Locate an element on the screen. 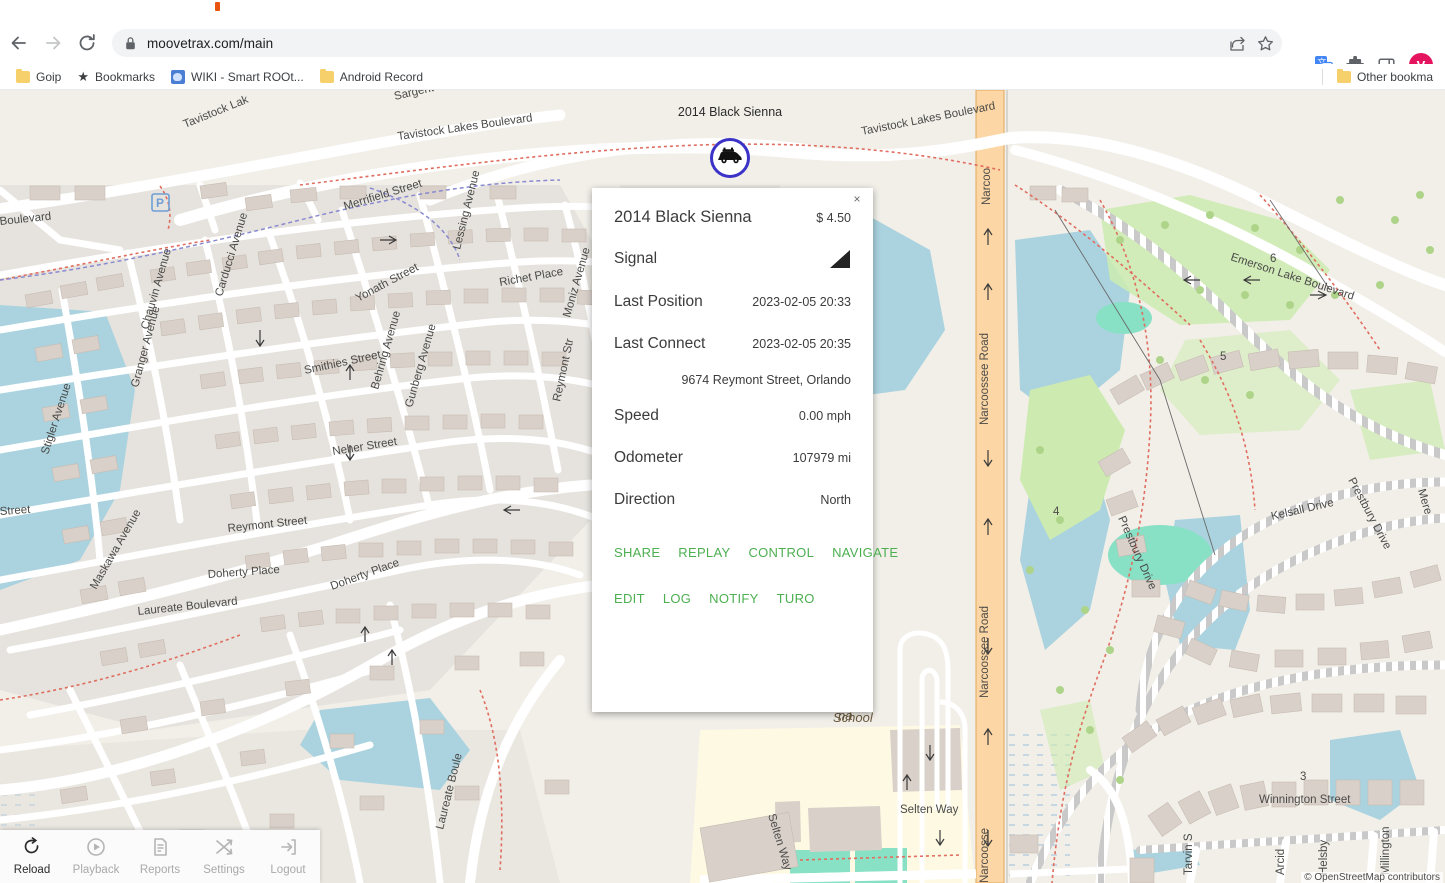 The height and width of the screenshot is (883, 1445). svg-text: 5 is located at coordinates (1223, 357).